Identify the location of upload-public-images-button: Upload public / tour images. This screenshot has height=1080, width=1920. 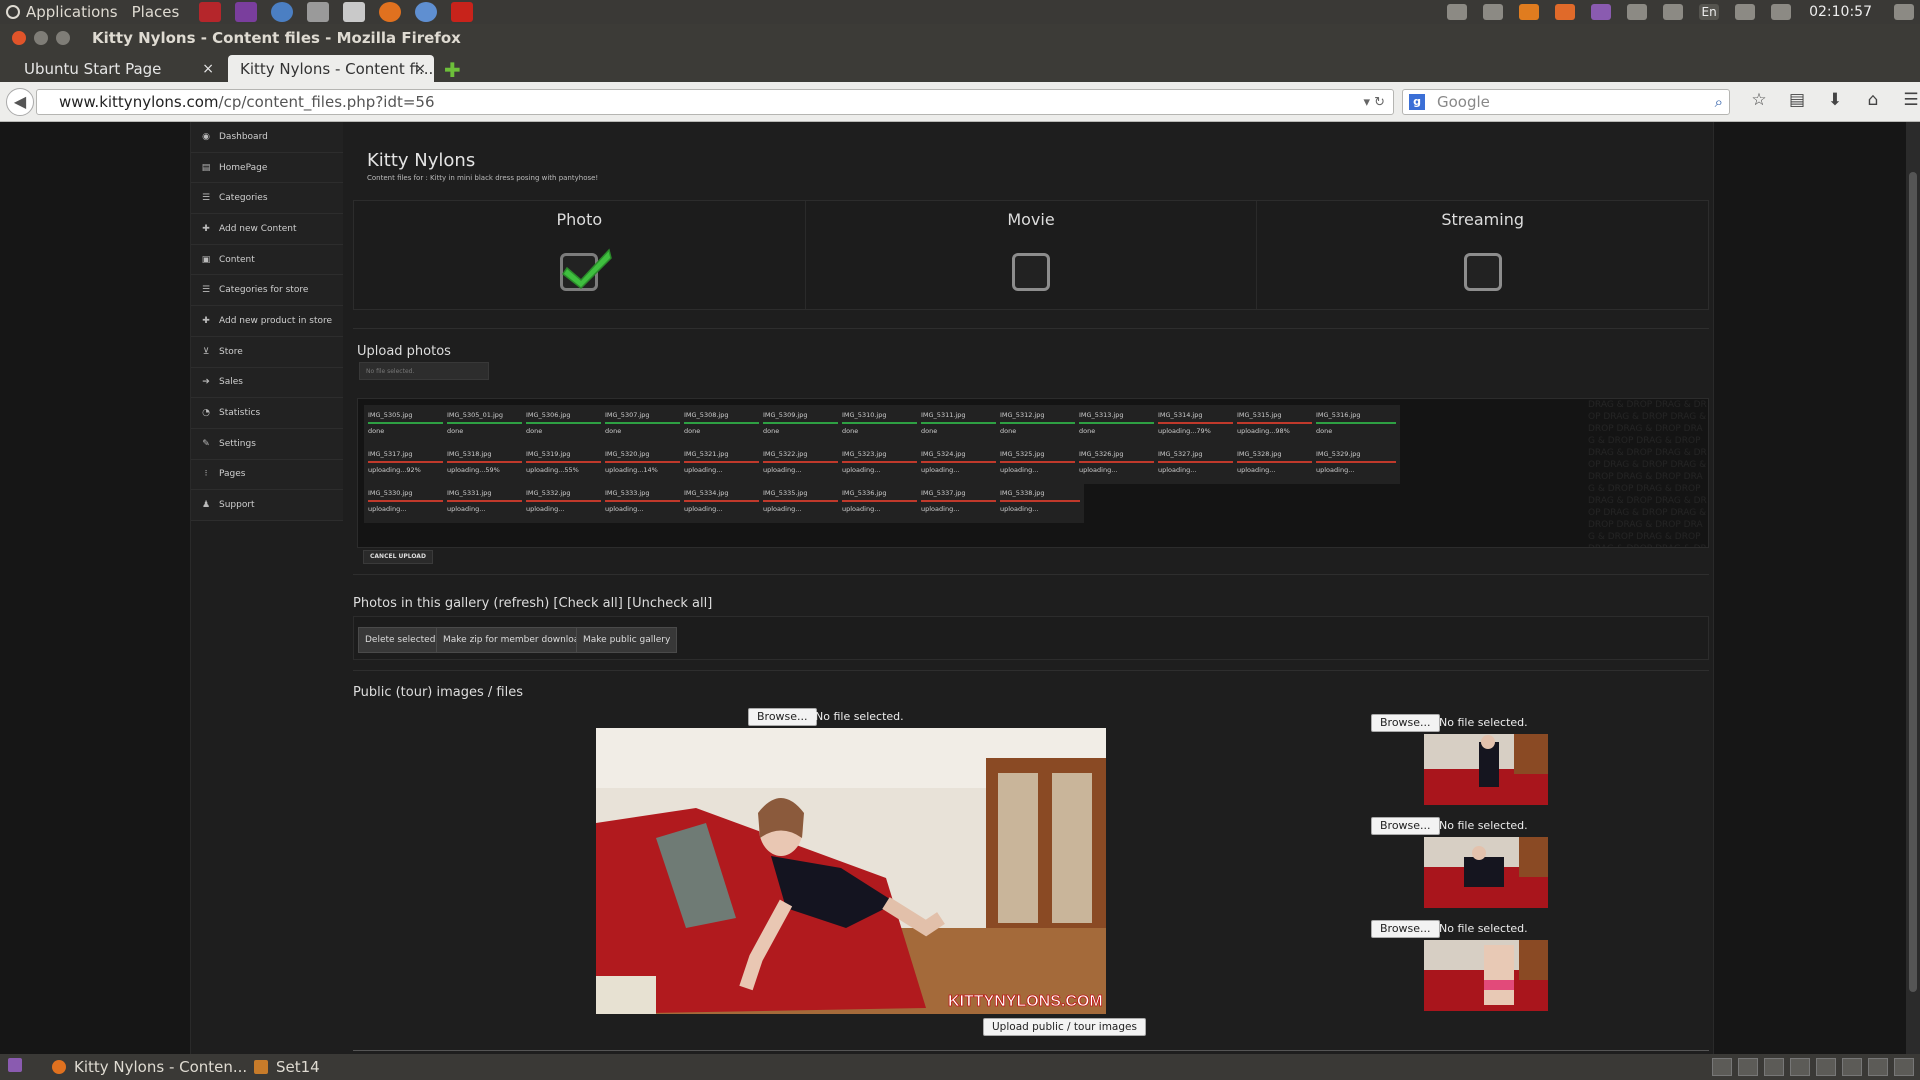
(1064, 1027).